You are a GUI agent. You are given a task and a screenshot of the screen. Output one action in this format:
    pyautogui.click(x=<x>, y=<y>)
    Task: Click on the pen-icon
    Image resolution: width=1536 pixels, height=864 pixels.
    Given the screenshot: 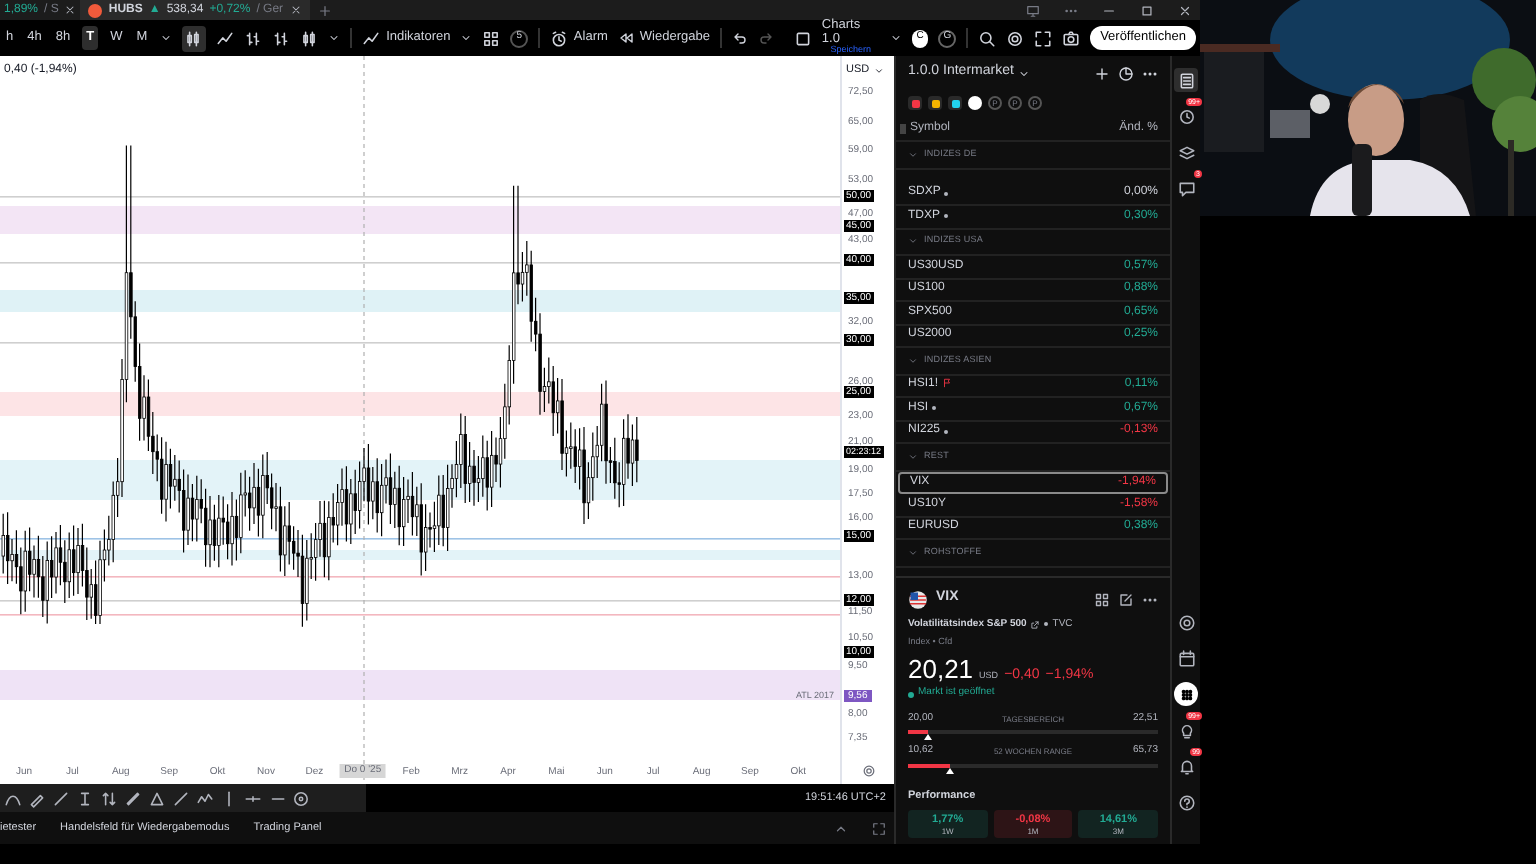 What is the action you would take?
    pyautogui.click(x=61, y=798)
    